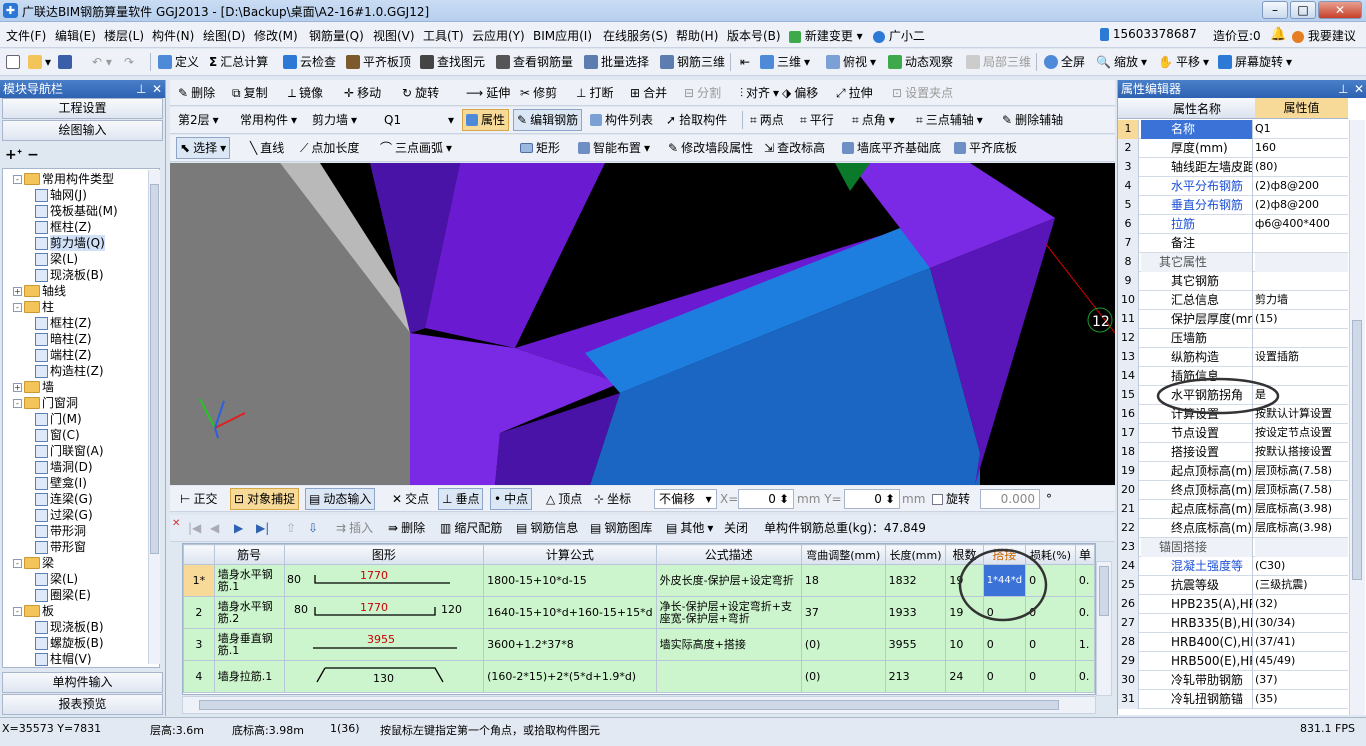  Describe the element at coordinates (82, 108) in the screenshot. I see `project-settings-button: 工程设置` at that location.